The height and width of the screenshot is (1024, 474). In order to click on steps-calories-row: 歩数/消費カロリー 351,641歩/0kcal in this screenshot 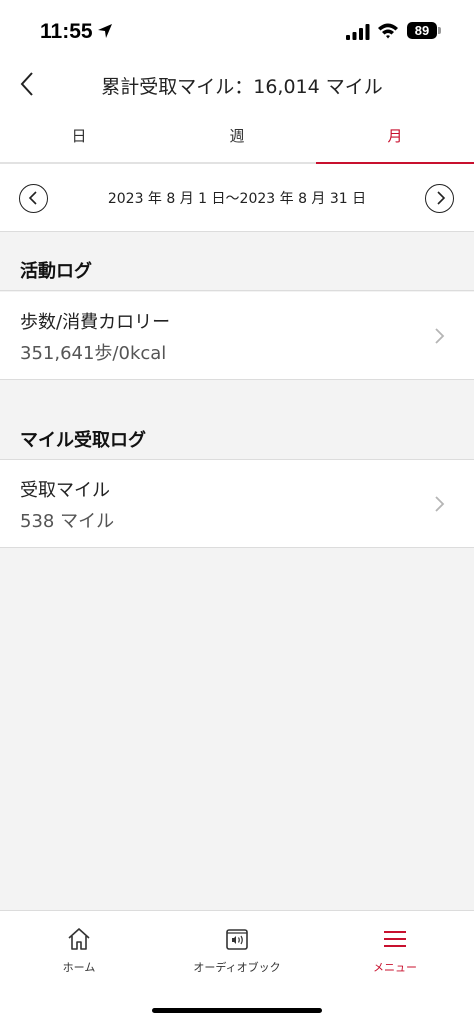, I will do `click(237, 336)`.